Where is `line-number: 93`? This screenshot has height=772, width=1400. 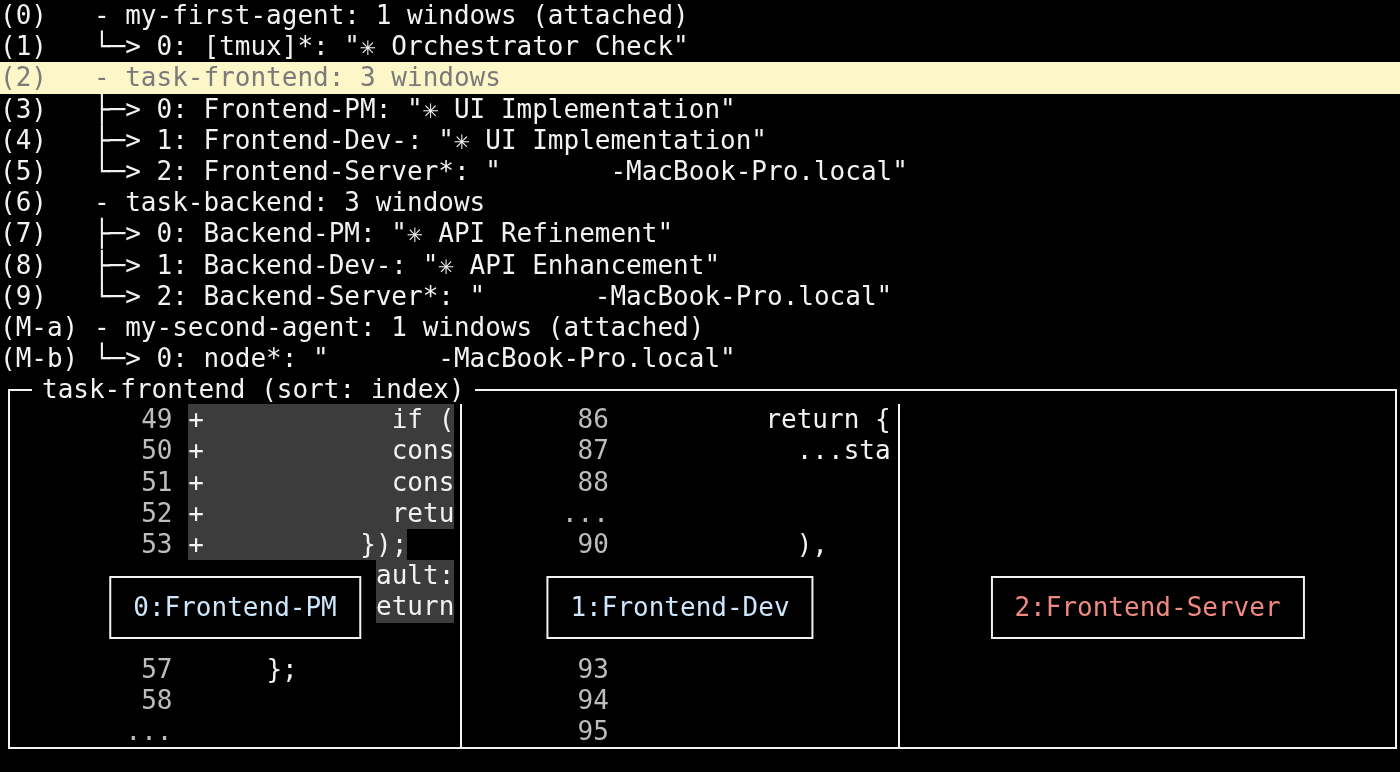
line-number: 93 is located at coordinates (592, 669).